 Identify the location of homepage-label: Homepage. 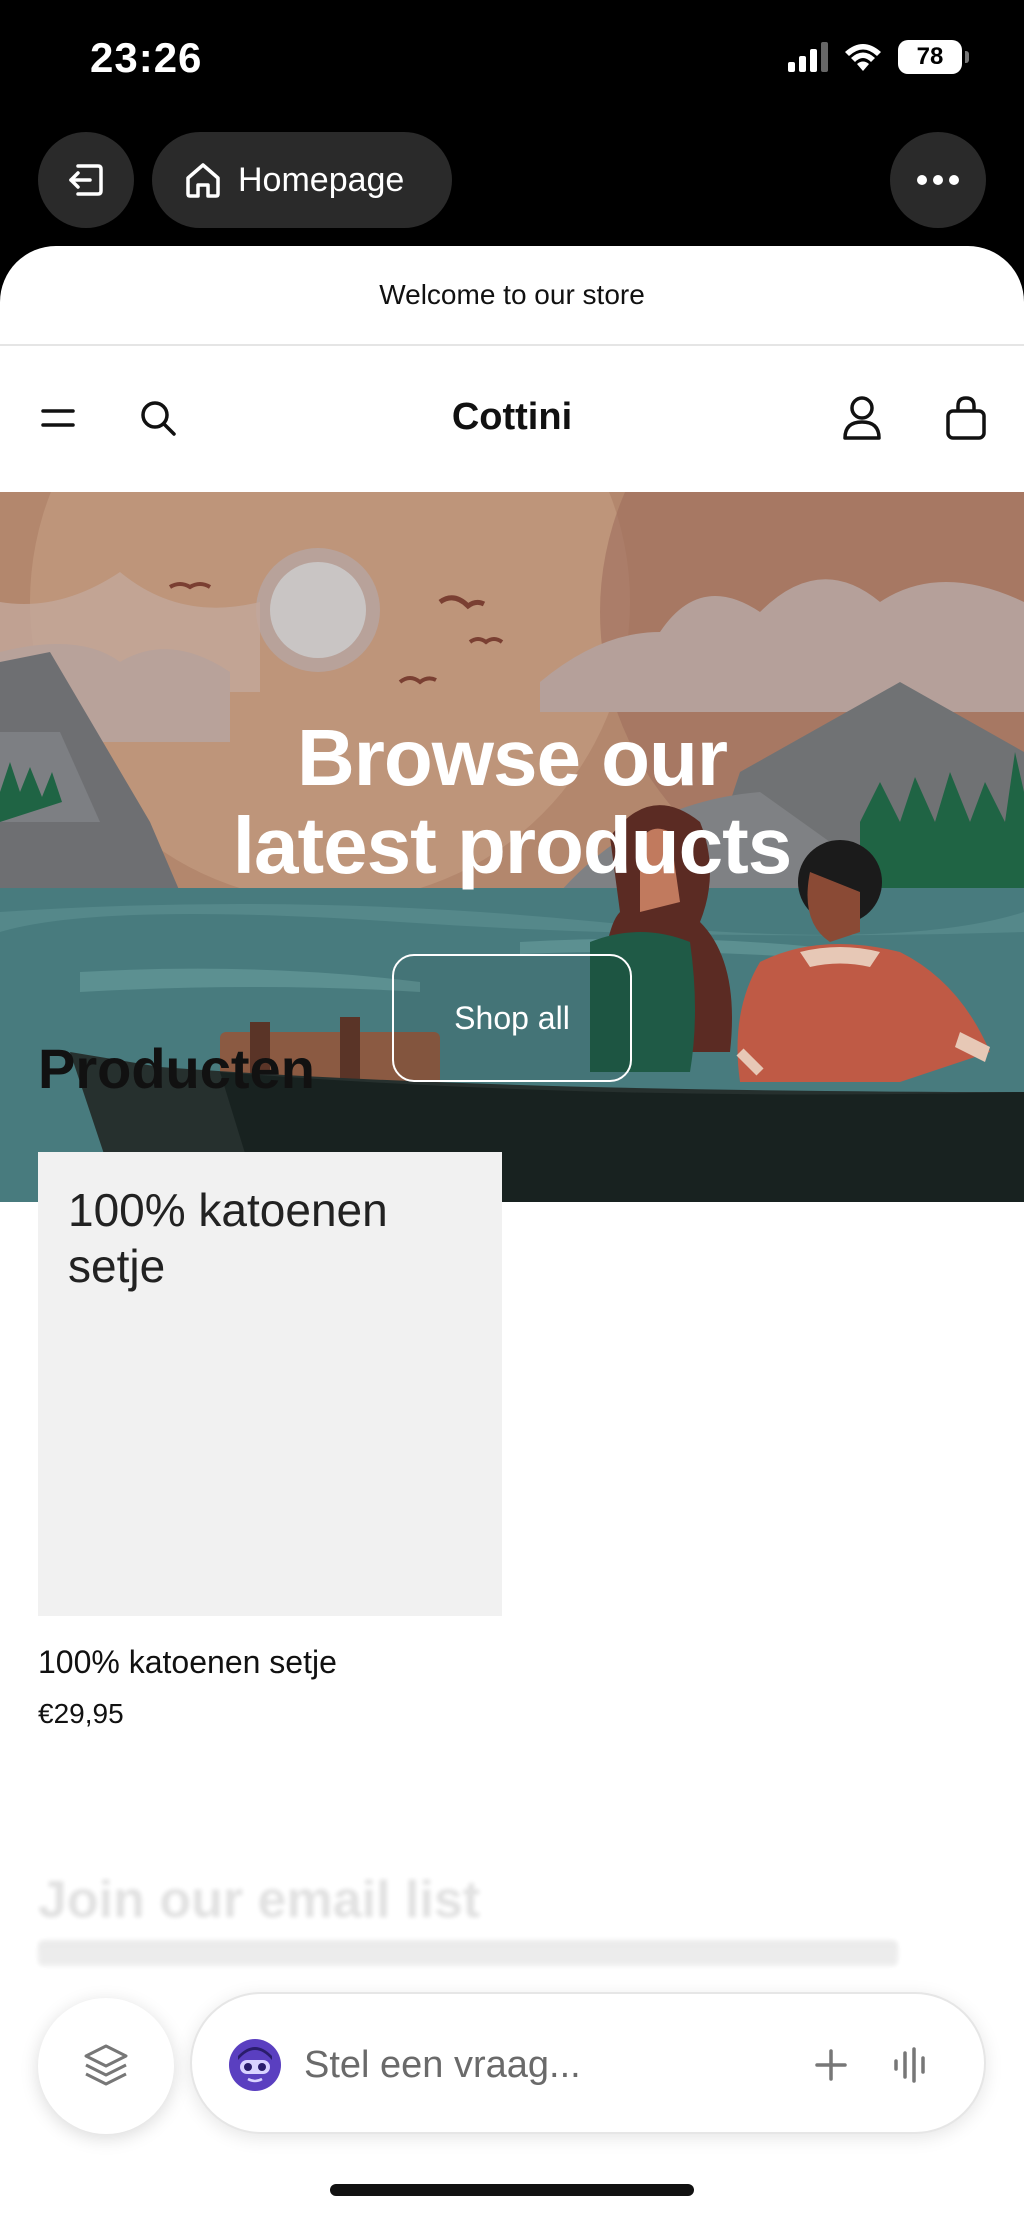
(321, 179).